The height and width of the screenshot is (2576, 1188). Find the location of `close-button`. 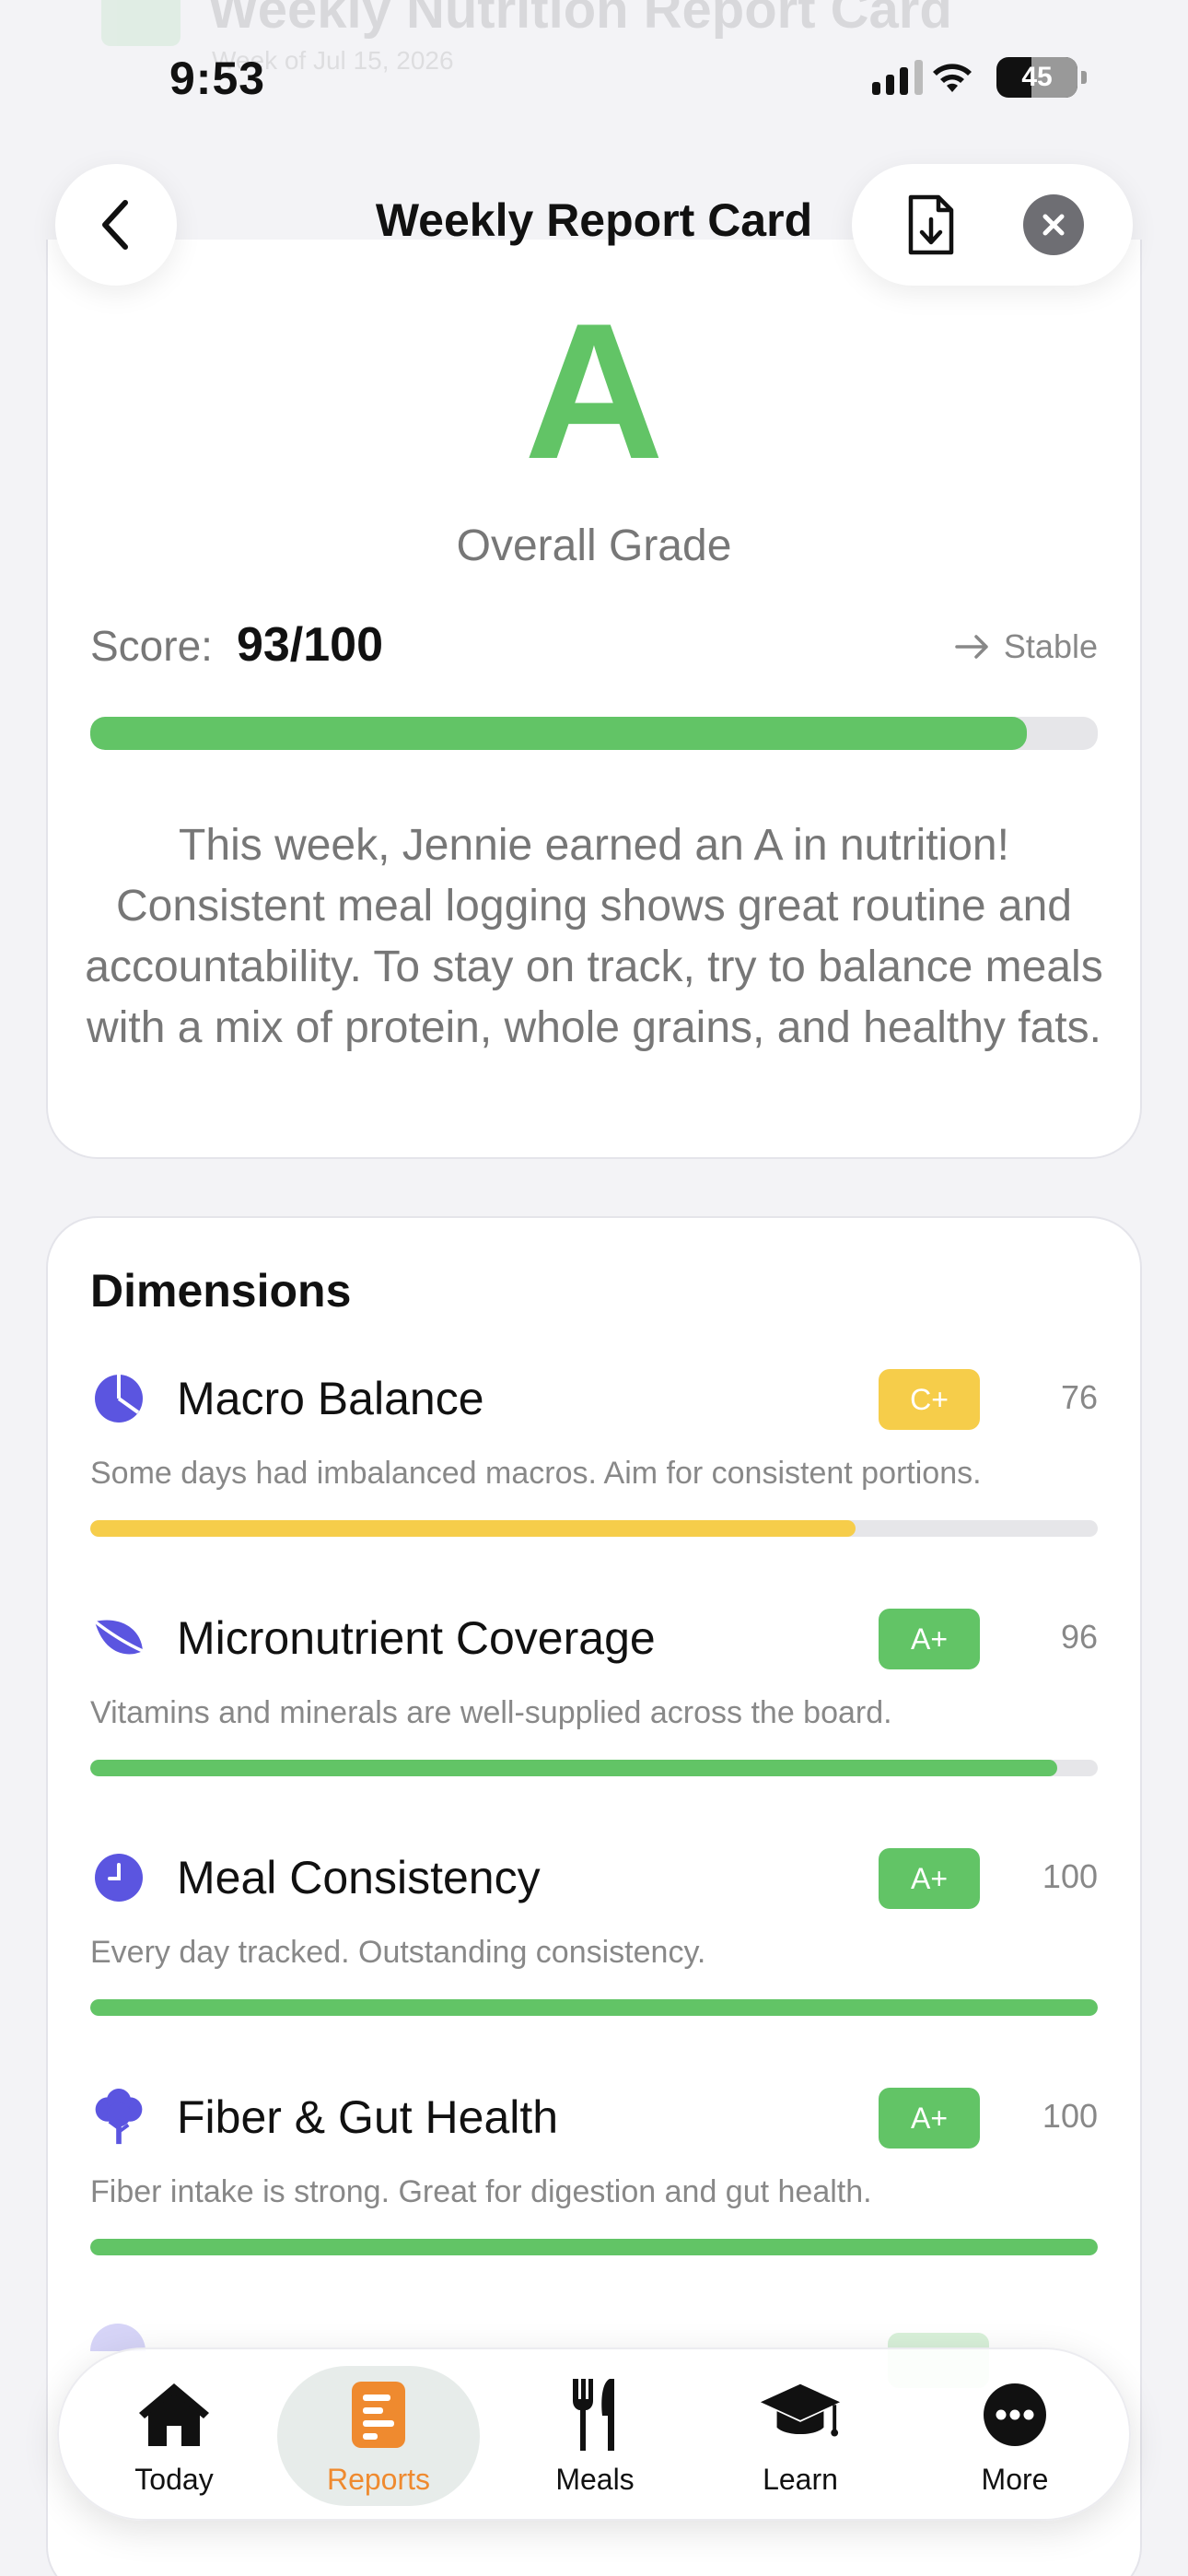

close-button is located at coordinates (1053, 225).